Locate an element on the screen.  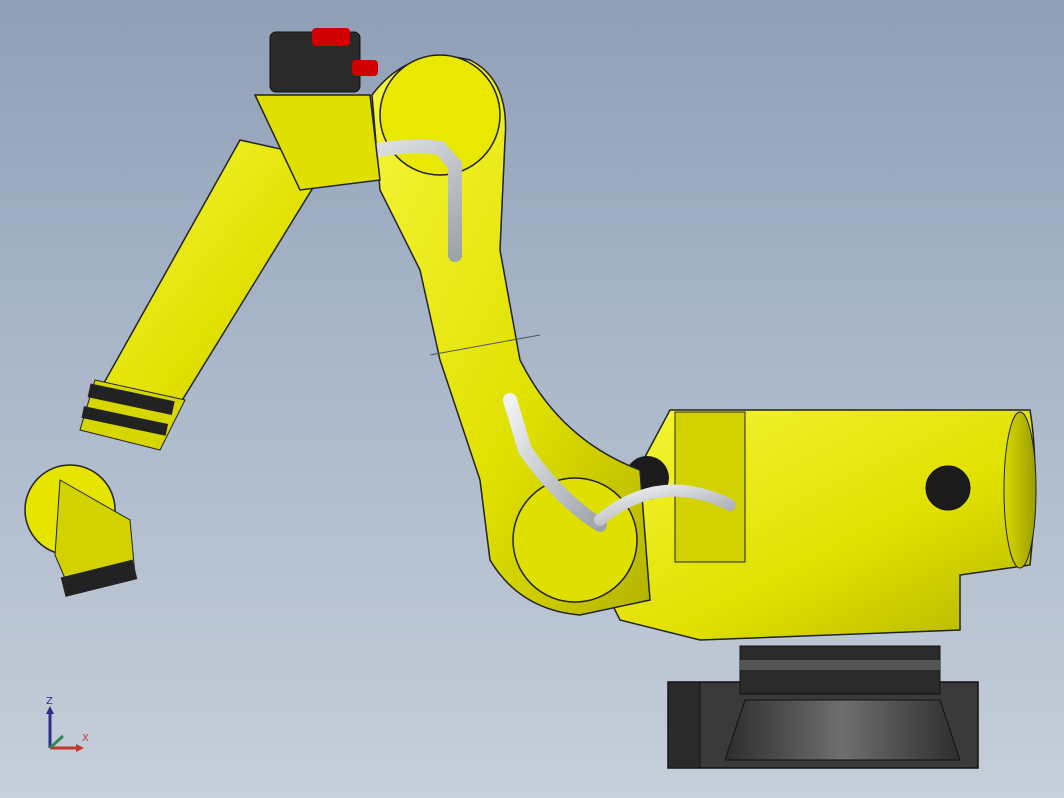
x-axis-label: X is located at coordinates (85, 738).